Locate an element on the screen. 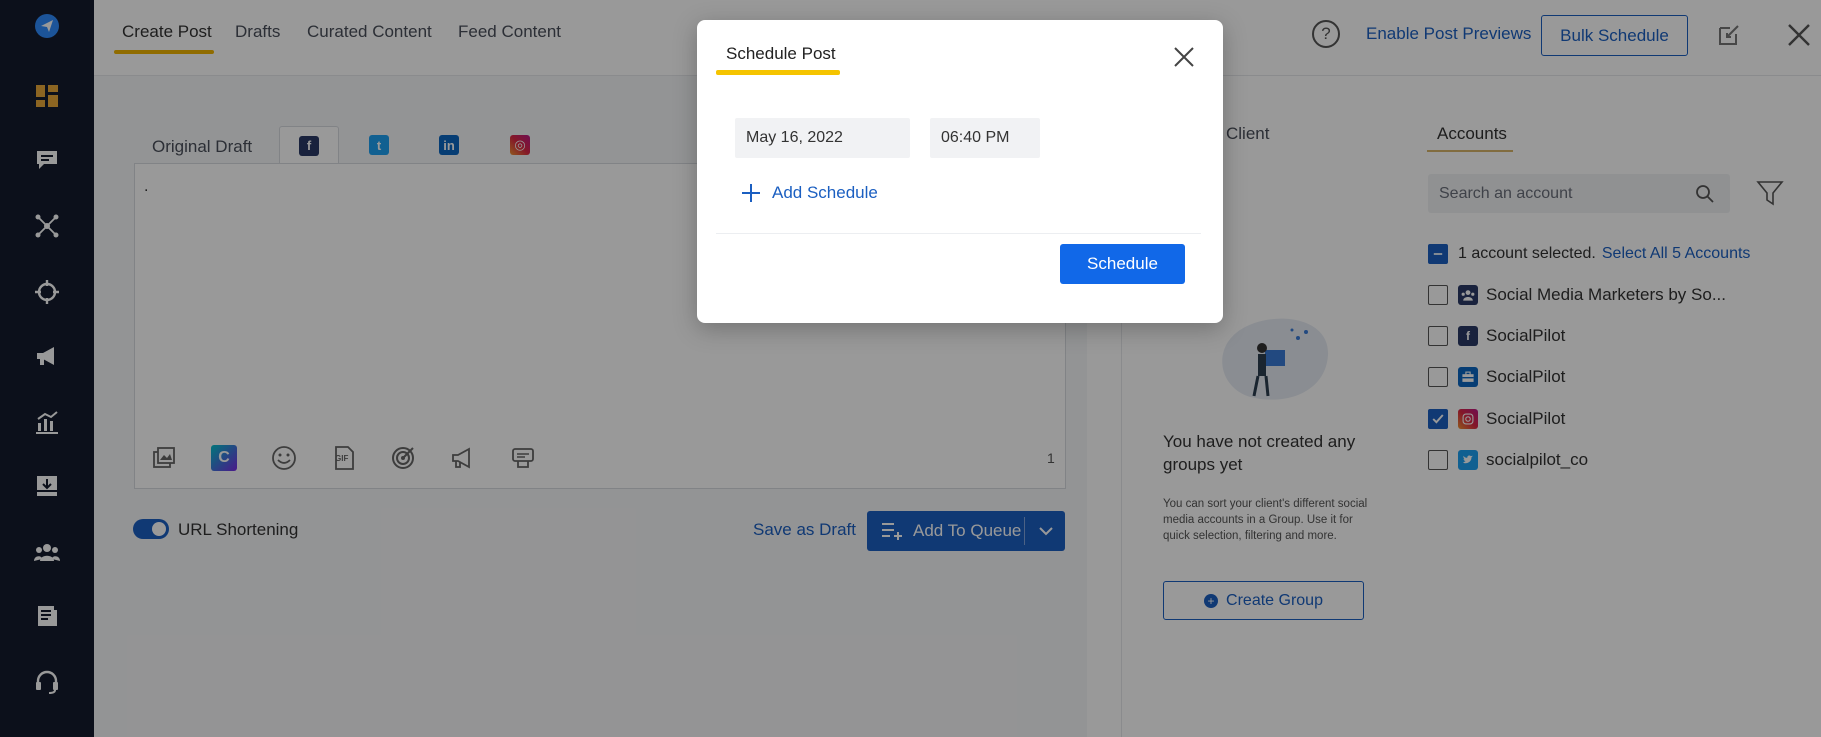 Image resolution: width=1821 pixels, height=737 pixels. date-picker-input is located at coordinates (822, 138).